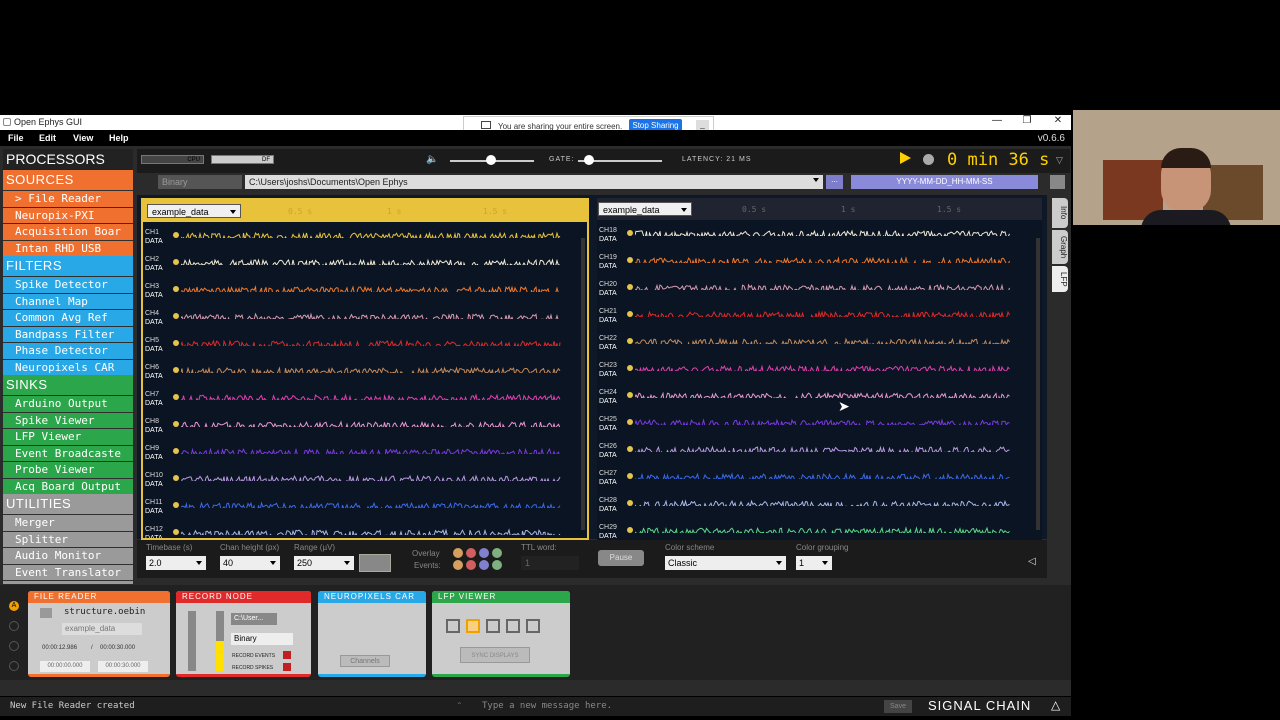 The image size is (1280, 720). I want to click on file-name: structure.oebin, so click(104, 612).